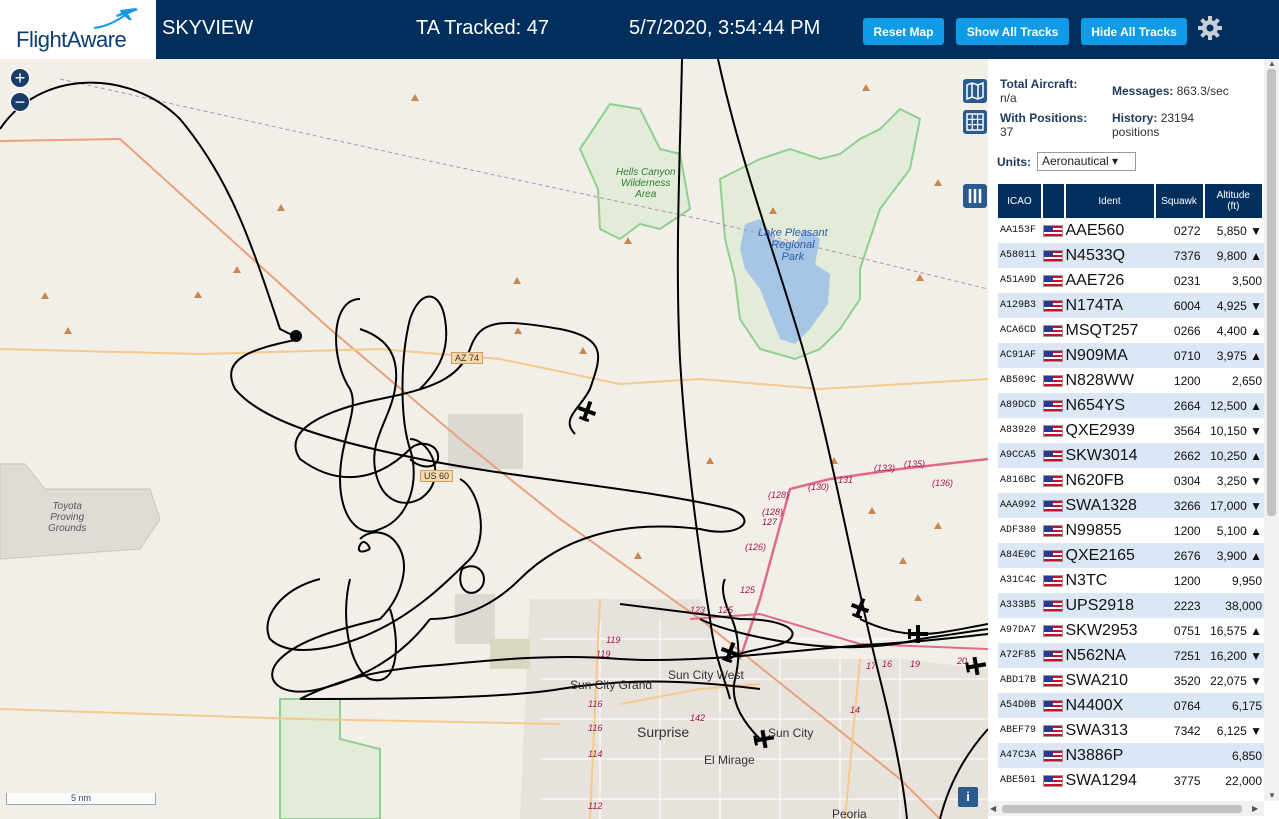 The height and width of the screenshot is (819, 1279). Describe the element at coordinates (975, 122) in the screenshot. I see `grid-toggle-button` at that location.